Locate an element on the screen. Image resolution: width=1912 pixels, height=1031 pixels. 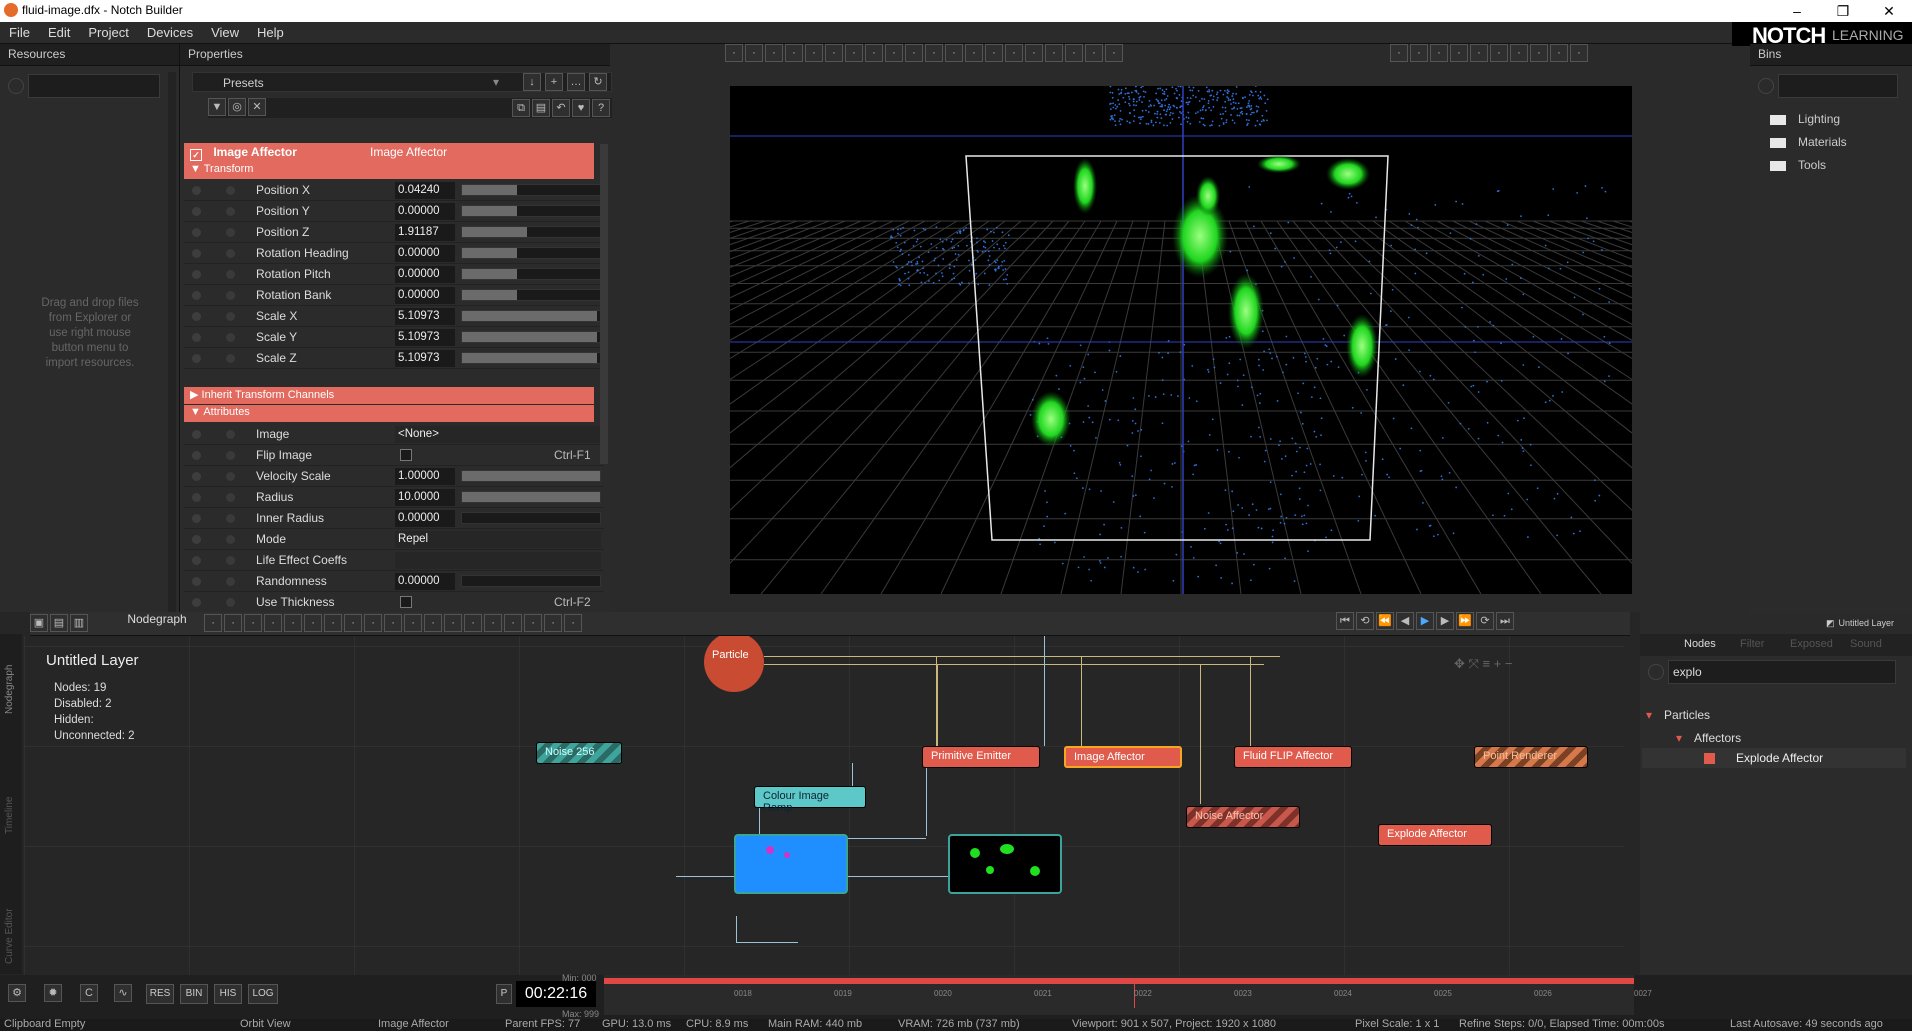
n-icon: · is located at coordinates (293, 623).